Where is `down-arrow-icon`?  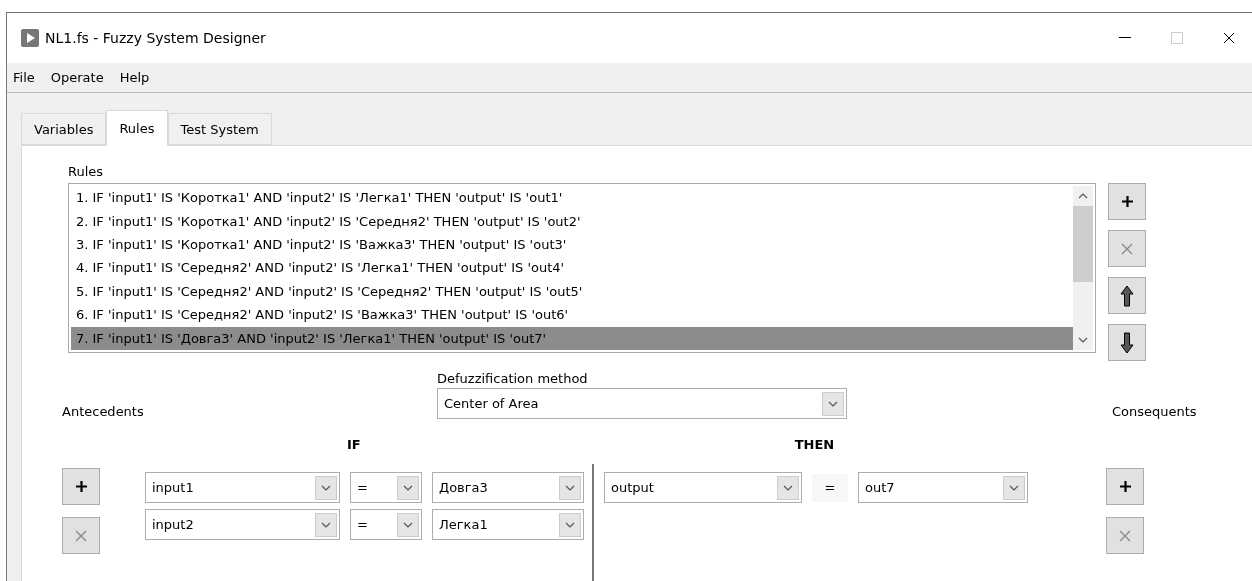 down-arrow-icon is located at coordinates (1127, 342).